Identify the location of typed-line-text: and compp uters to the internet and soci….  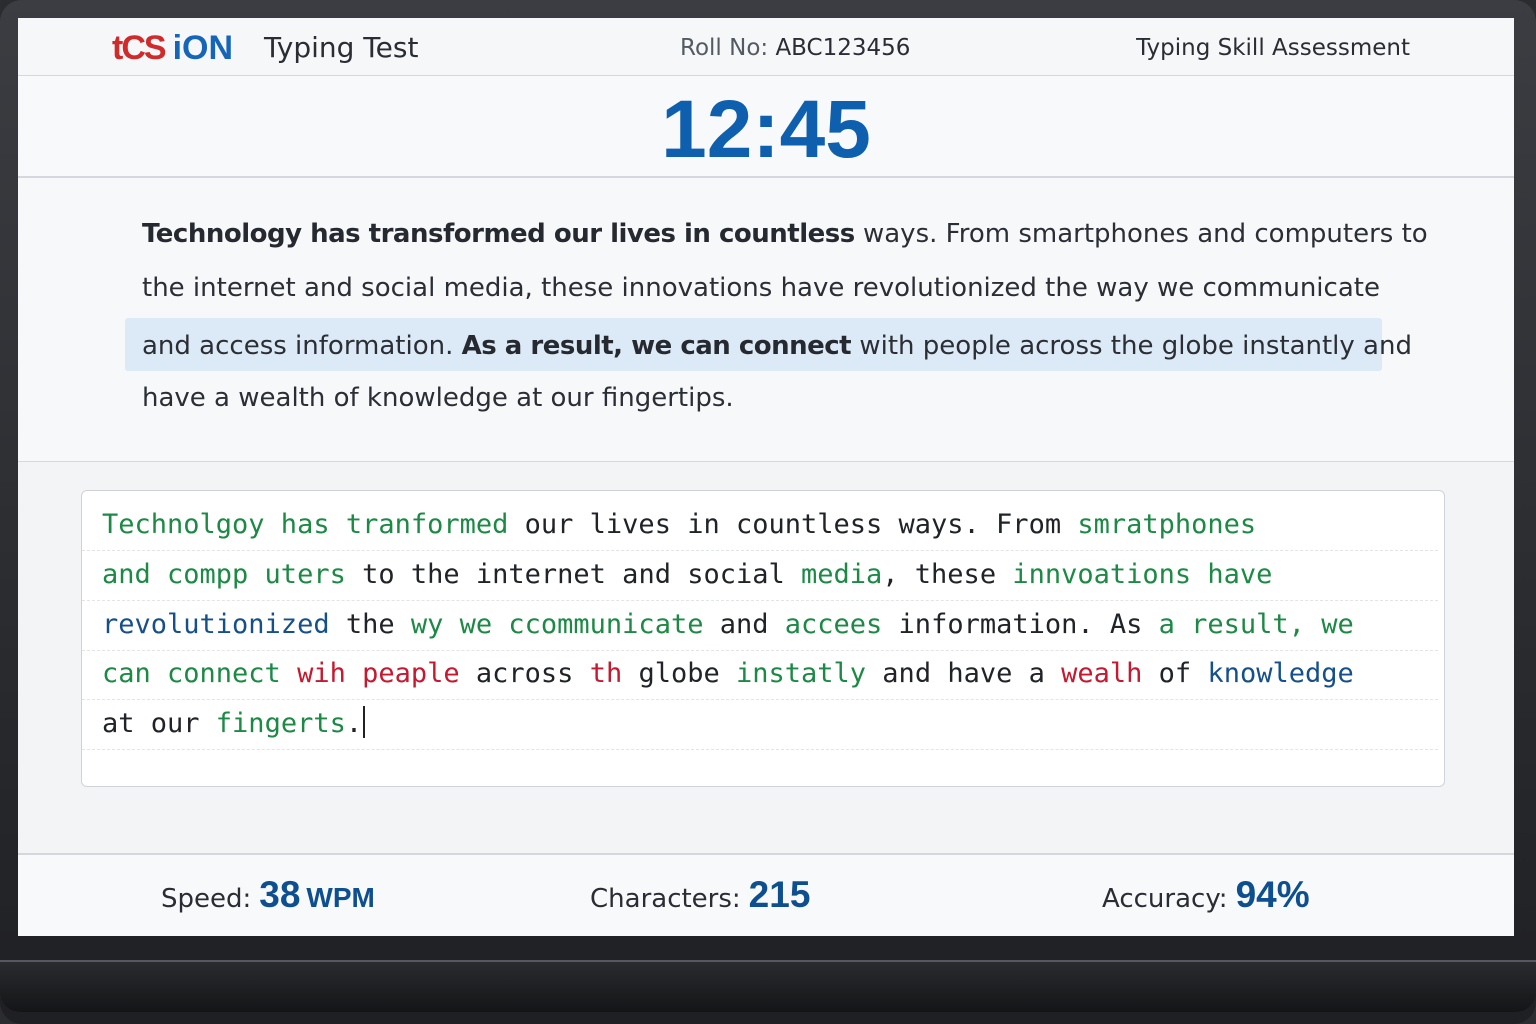
(687, 575).